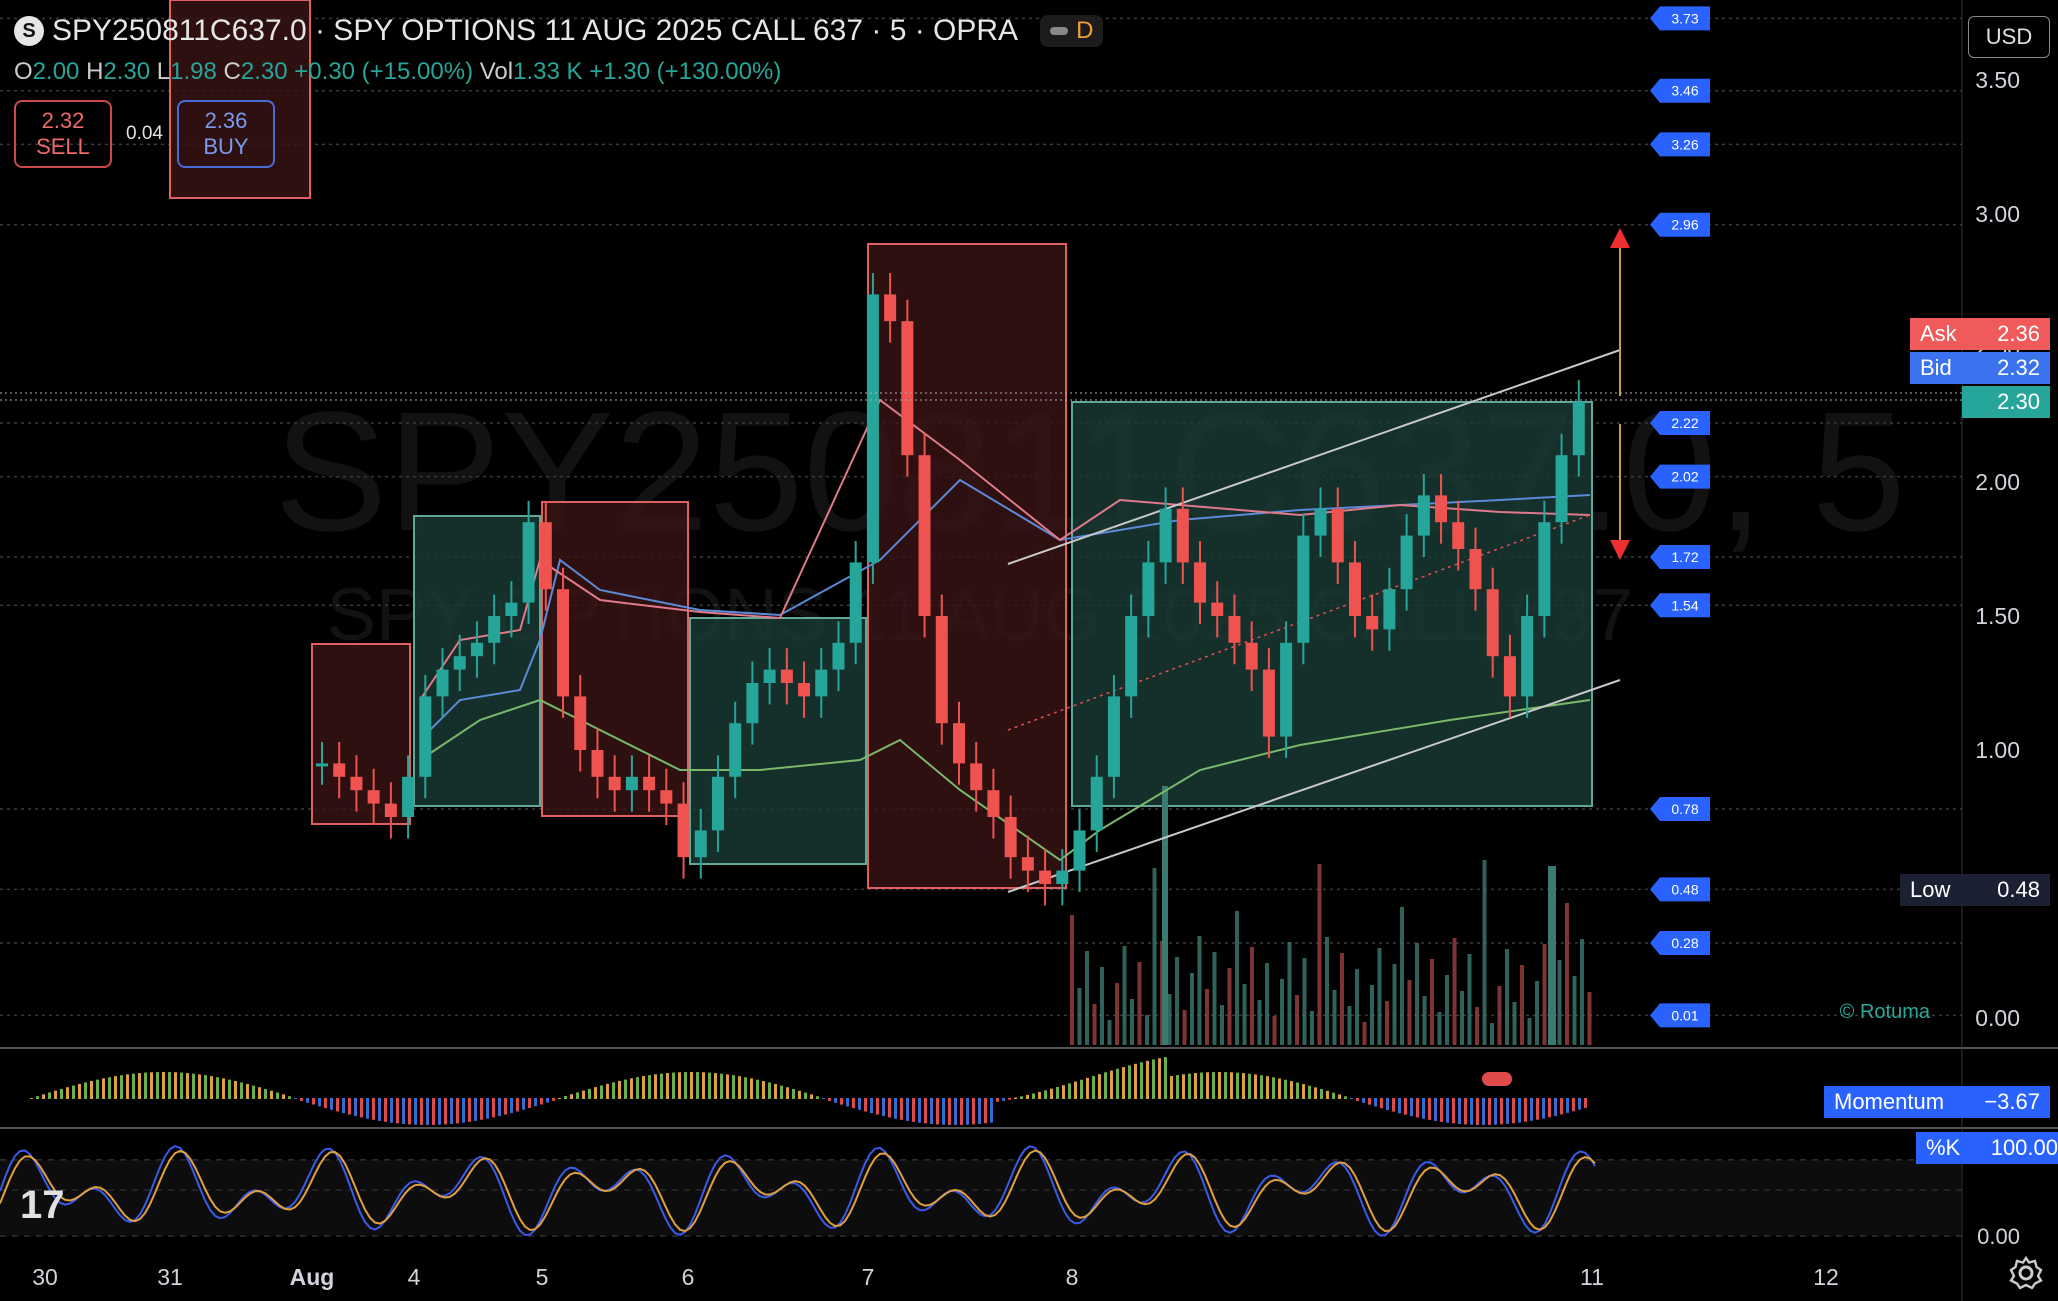 Image resolution: width=2058 pixels, height=1301 pixels. Describe the element at coordinates (1937, 1102) in the screenshot. I see `momentum-label: Momentum −3.67` at that location.